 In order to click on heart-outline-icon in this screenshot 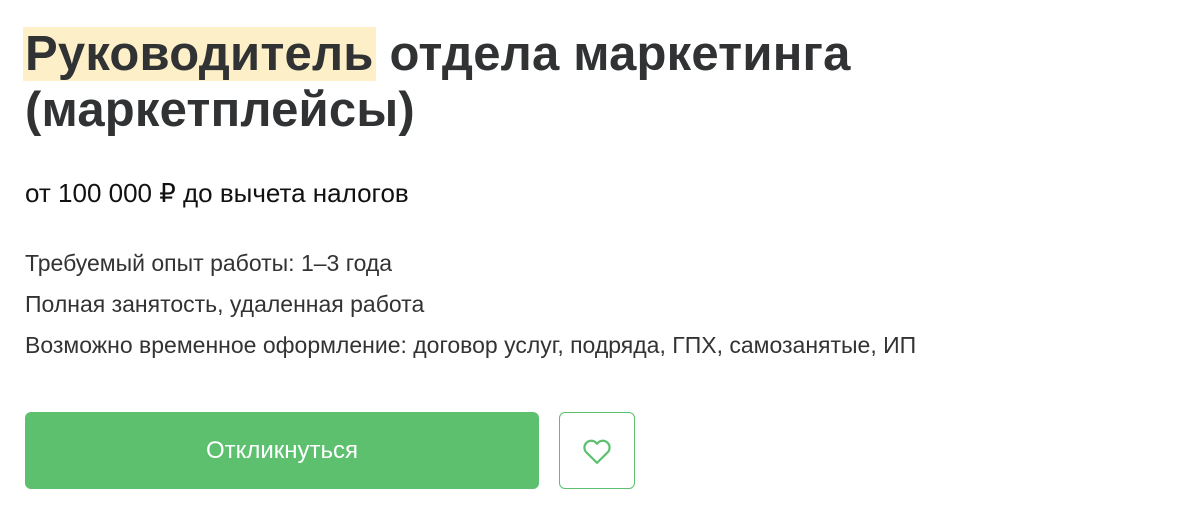, I will do `click(597, 451)`.